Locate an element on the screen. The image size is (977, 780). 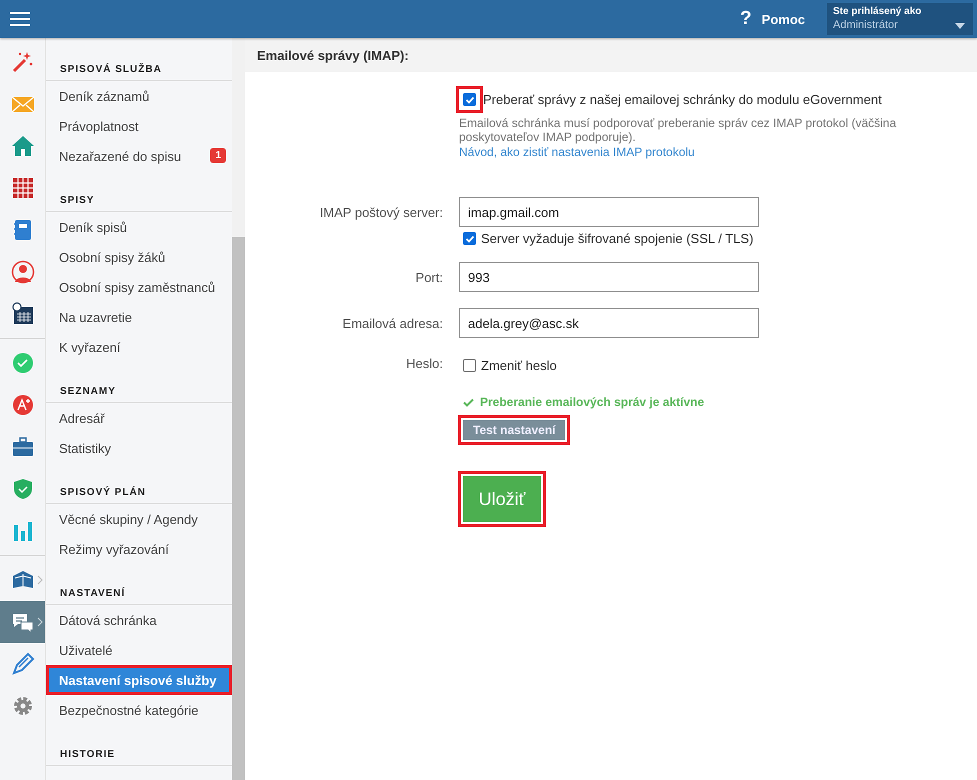
nav-item: Na uzavretie is located at coordinates (139, 317).